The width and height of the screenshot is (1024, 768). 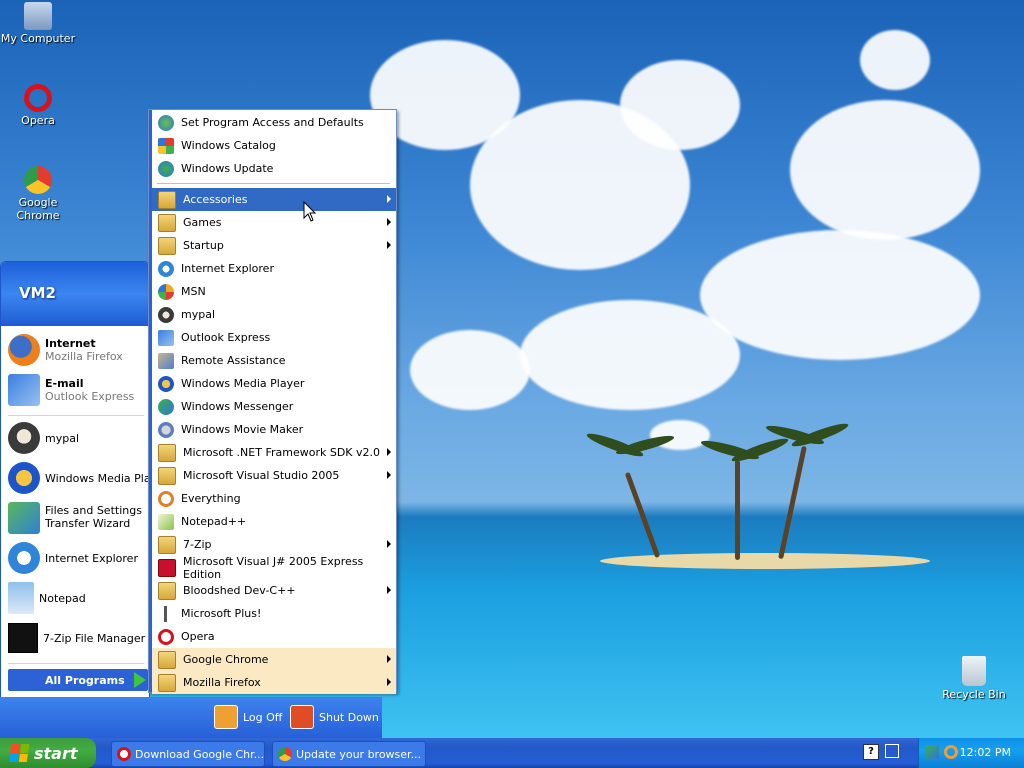 What do you see at coordinates (166, 613) in the screenshot?
I see `microsoft-plus-icon` at bounding box center [166, 613].